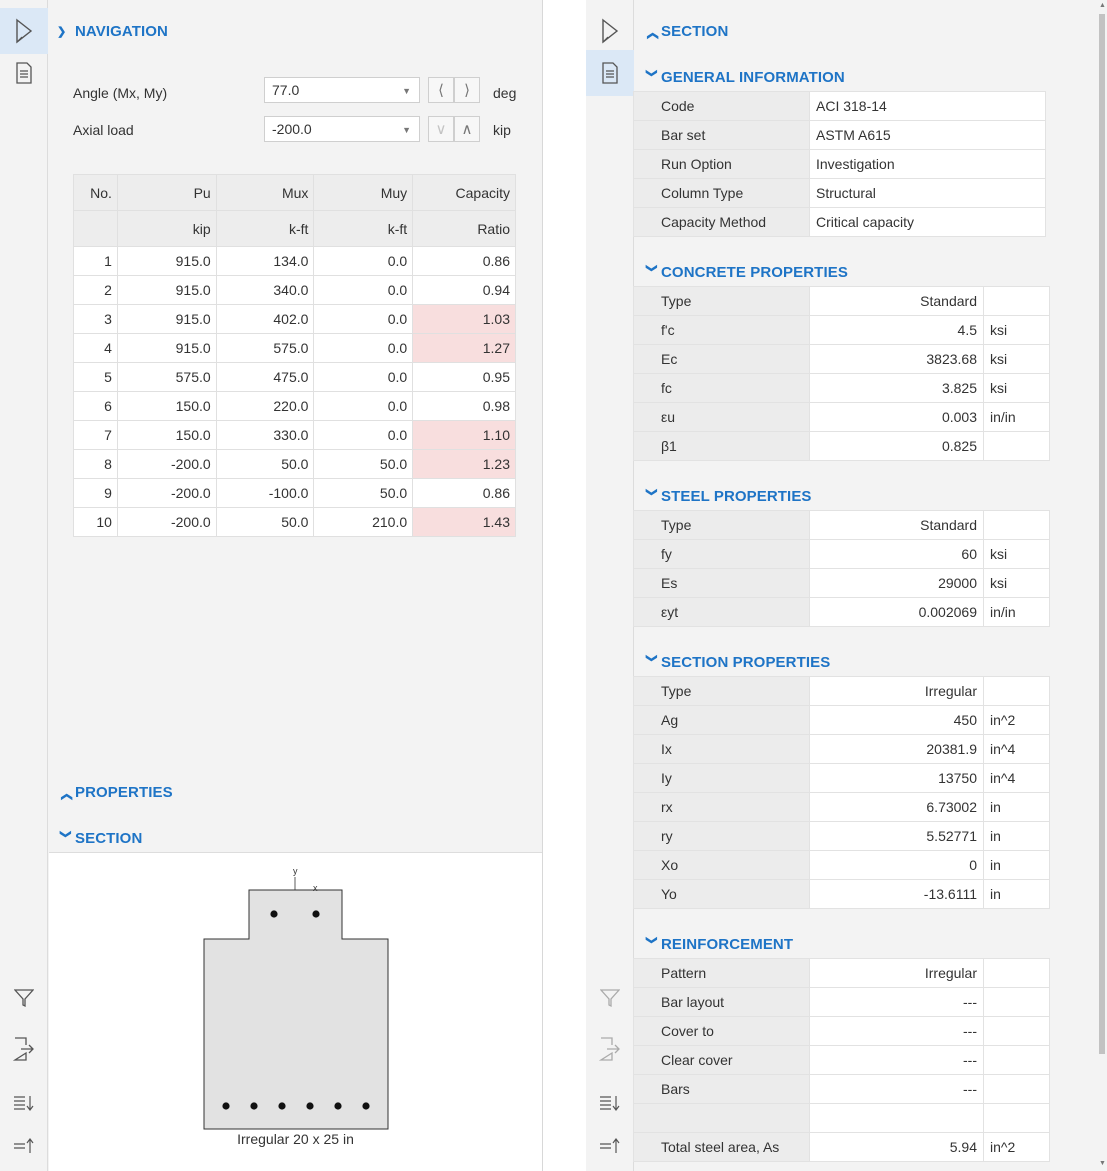  I want to click on table-cell-ratio: 0.98, so click(464, 406).